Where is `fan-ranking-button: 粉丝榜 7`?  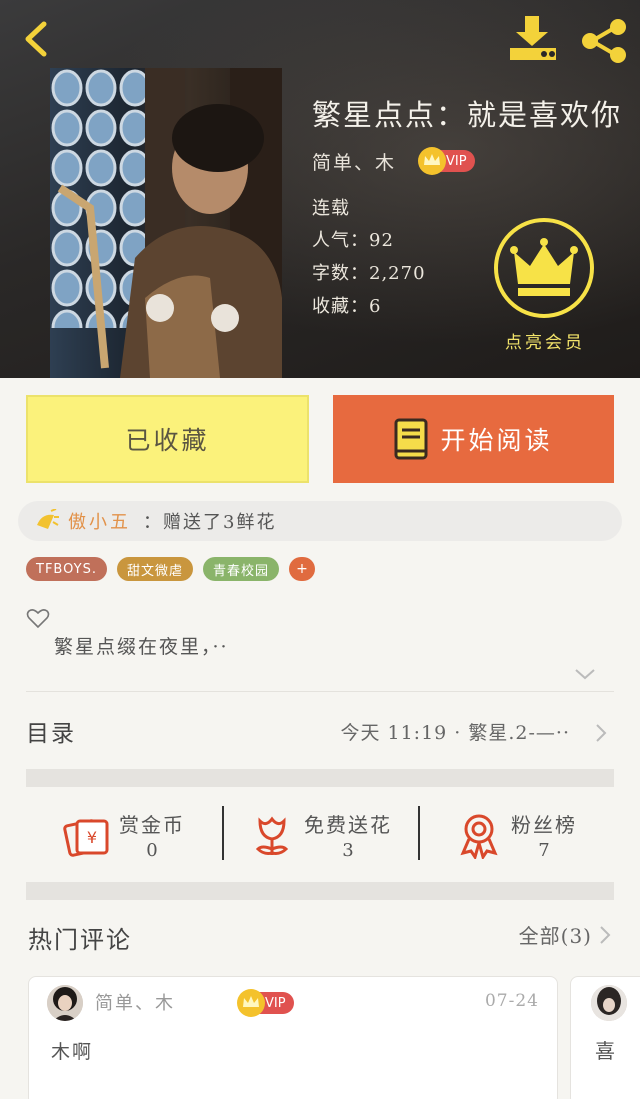 fan-ranking-button: 粉丝榜 7 is located at coordinates (516, 835).